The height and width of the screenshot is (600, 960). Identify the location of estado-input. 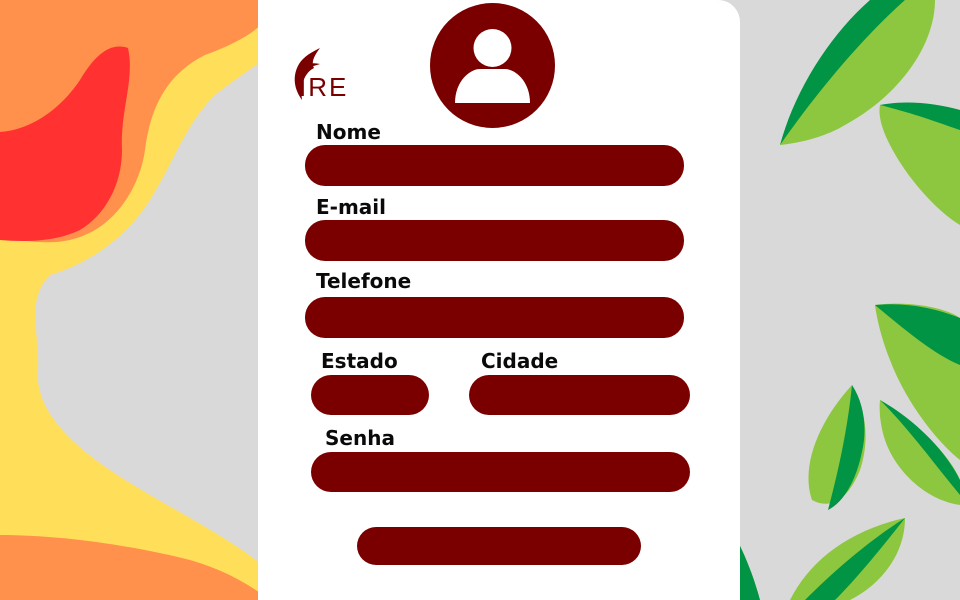
(370, 395).